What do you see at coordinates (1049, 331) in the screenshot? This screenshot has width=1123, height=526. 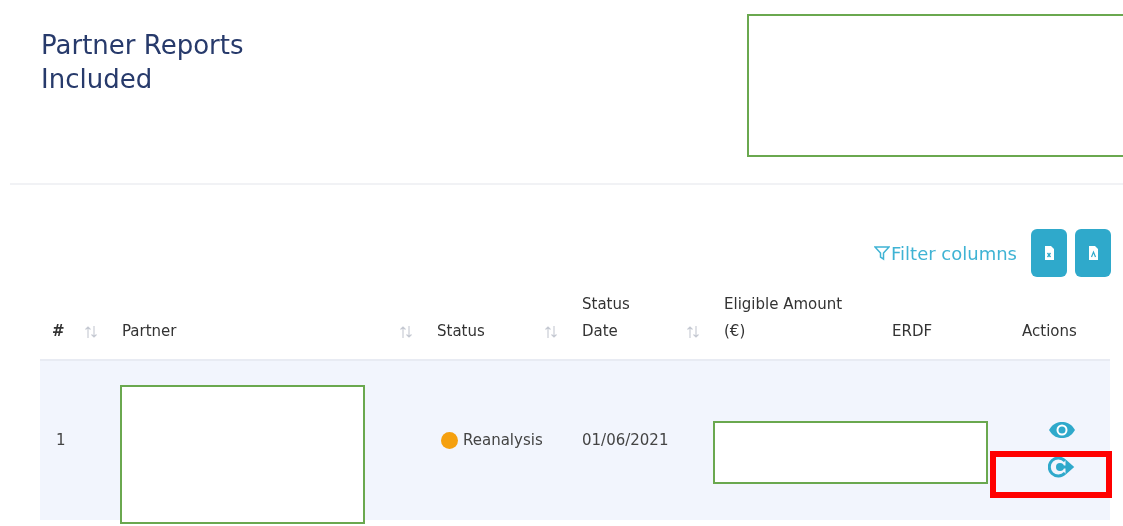 I see `column-header: Actions` at bounding box center [1049, 331].